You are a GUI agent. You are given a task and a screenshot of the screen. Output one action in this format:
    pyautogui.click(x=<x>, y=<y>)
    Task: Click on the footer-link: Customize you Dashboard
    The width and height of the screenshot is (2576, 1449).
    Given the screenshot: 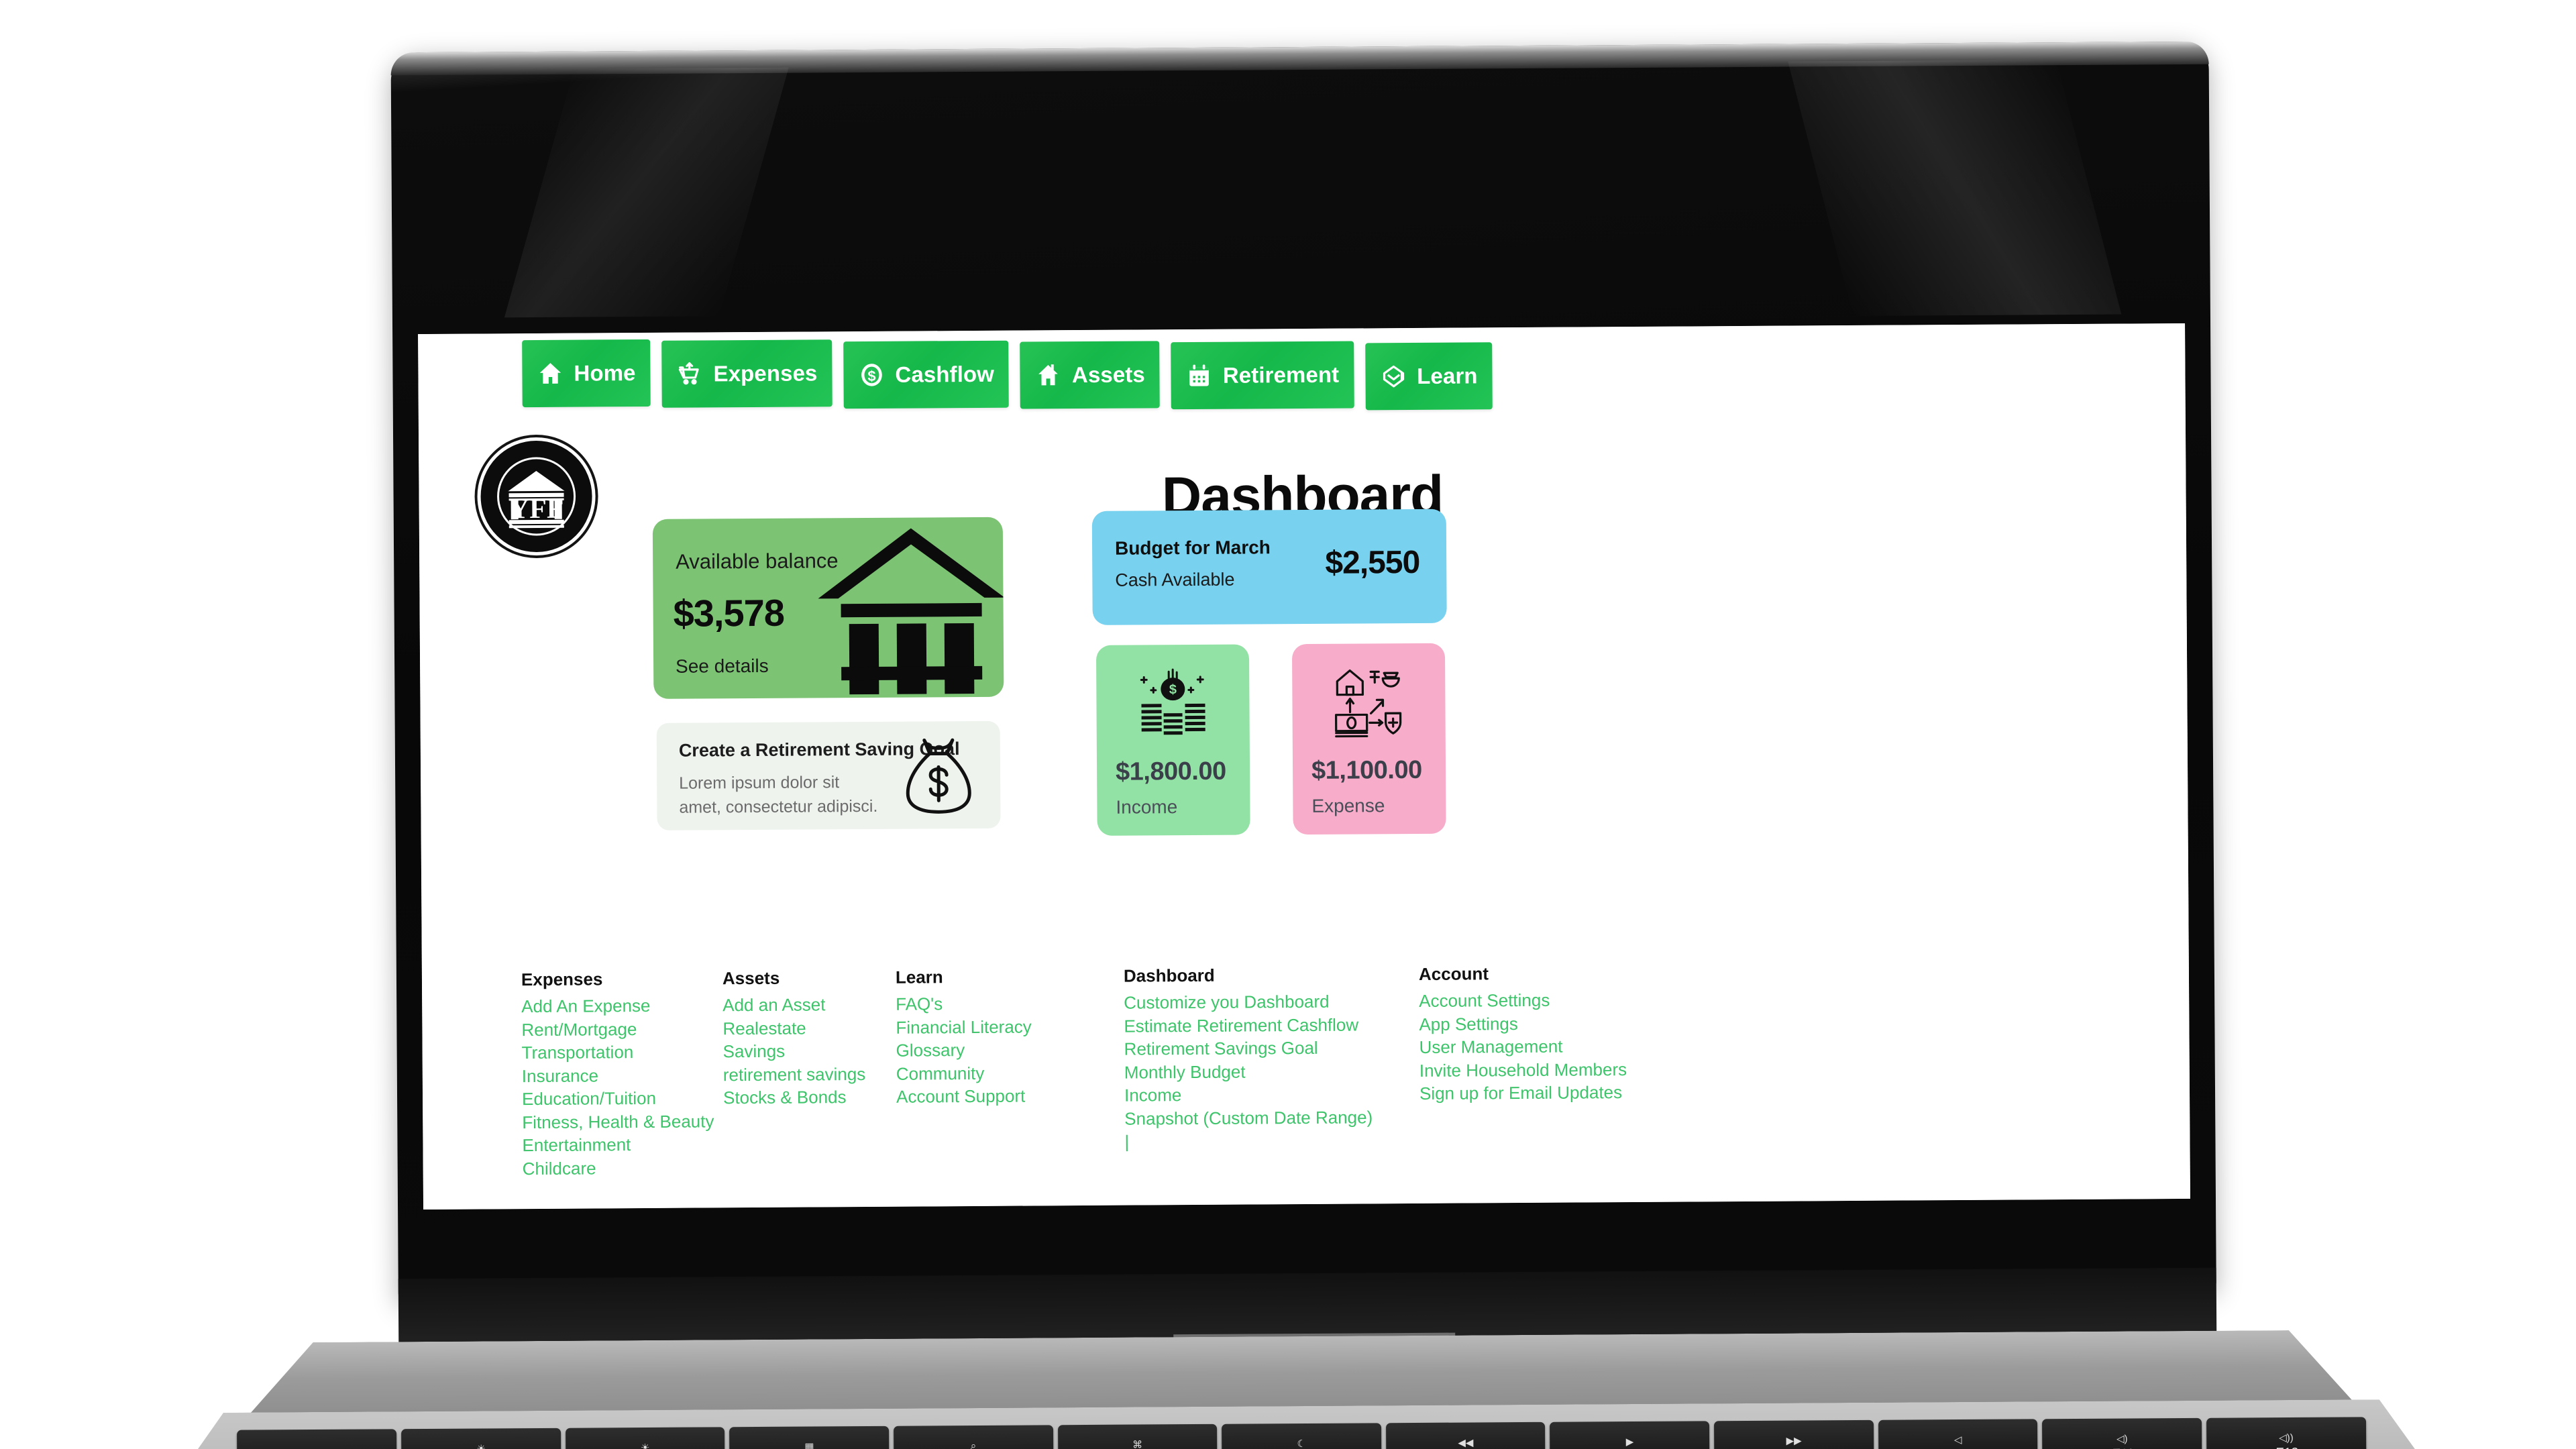 What is the action you would take?
    pyautogui.click(x=1271, y=1001)
    